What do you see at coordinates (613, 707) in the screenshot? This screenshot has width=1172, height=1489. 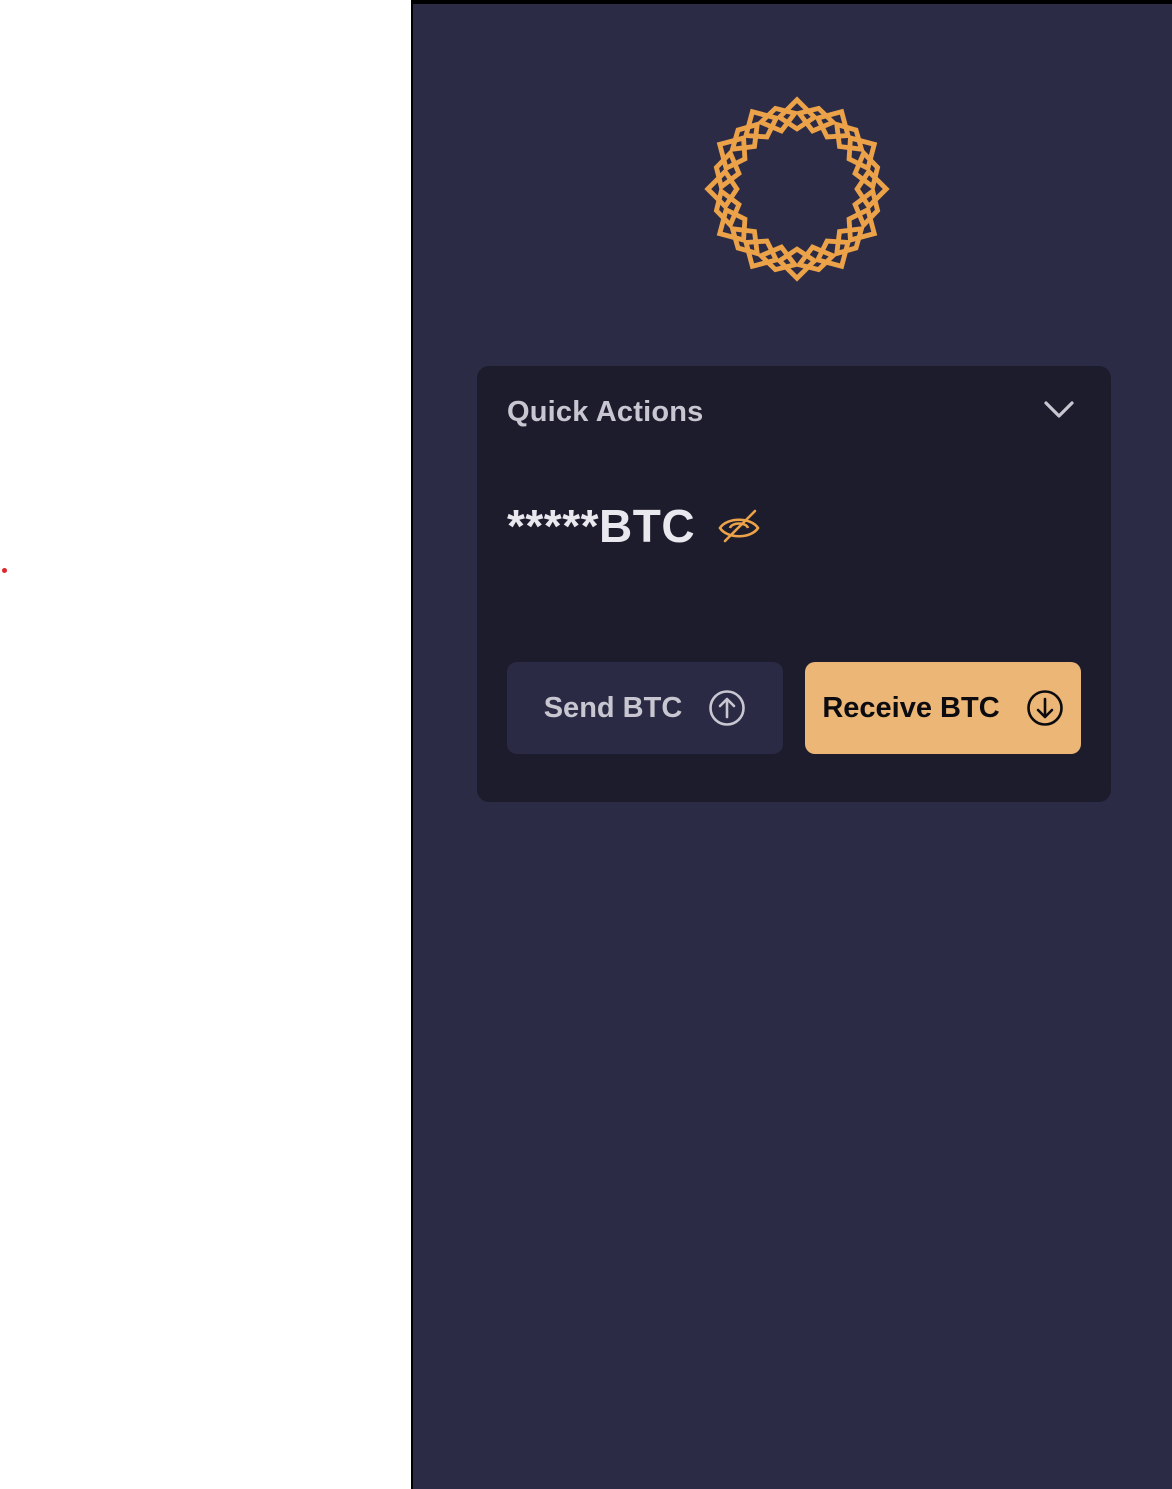 I see `send-btc-label: Send BTC` at bounding box center [613, 707].